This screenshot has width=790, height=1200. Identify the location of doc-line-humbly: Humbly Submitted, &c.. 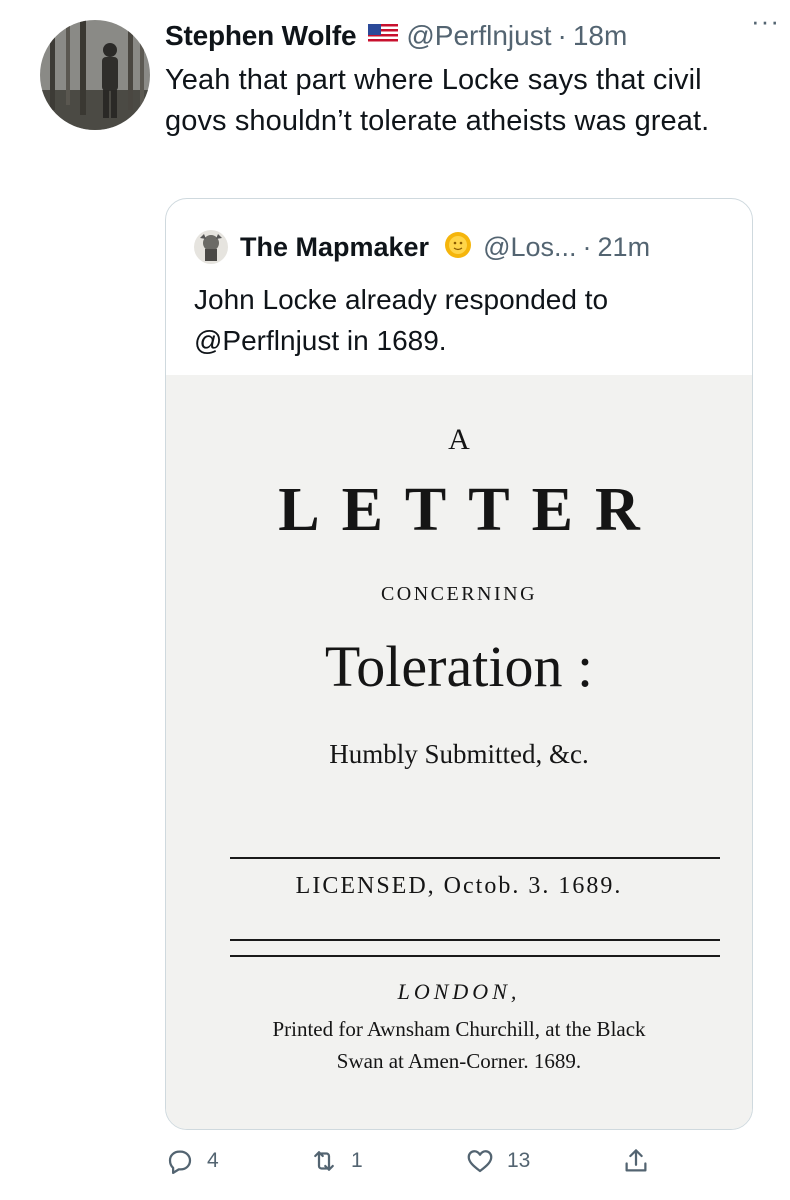
(459, 754).